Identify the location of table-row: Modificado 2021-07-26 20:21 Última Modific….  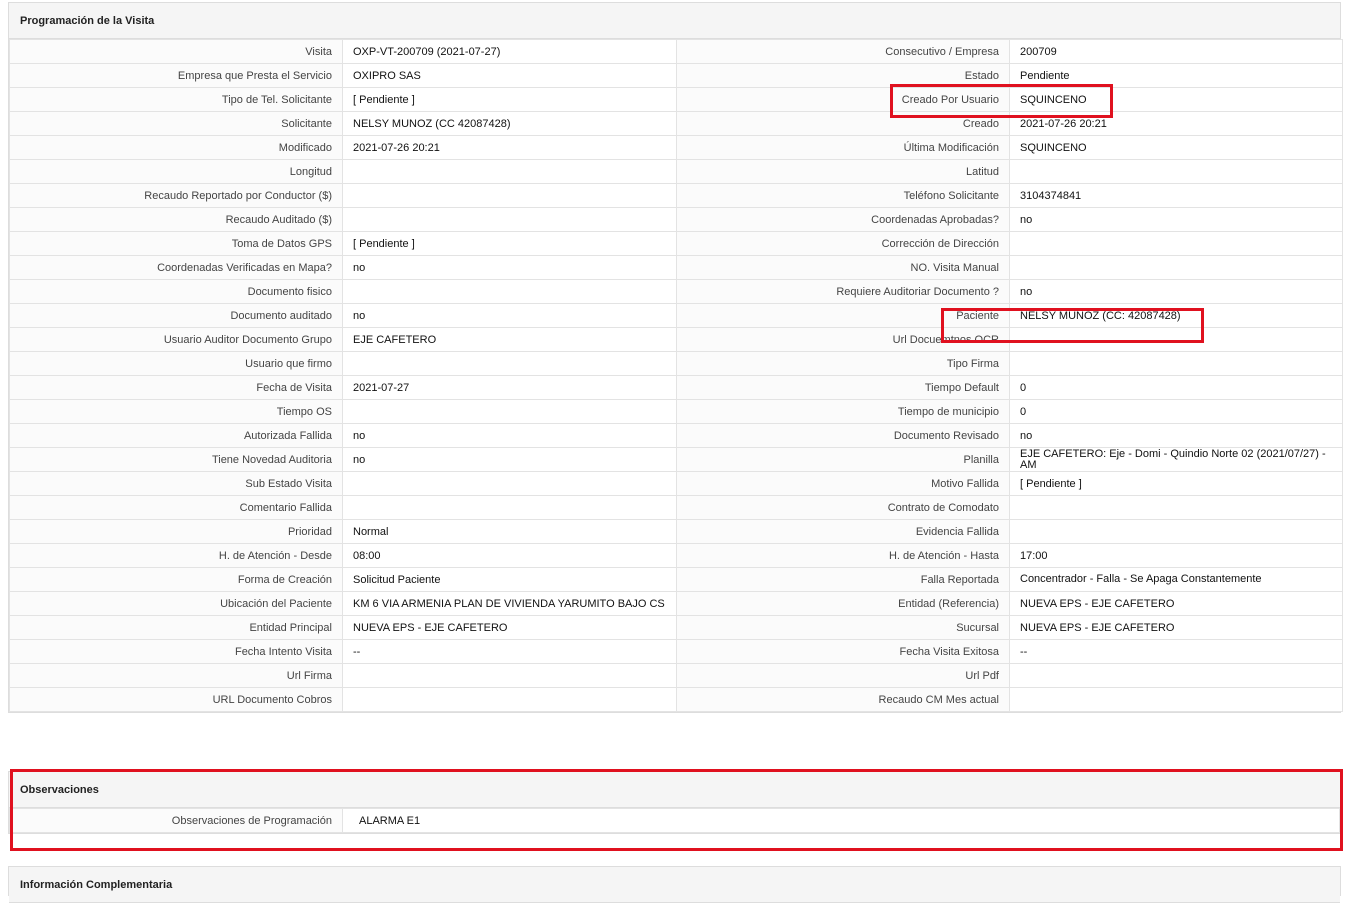
(676, 147).